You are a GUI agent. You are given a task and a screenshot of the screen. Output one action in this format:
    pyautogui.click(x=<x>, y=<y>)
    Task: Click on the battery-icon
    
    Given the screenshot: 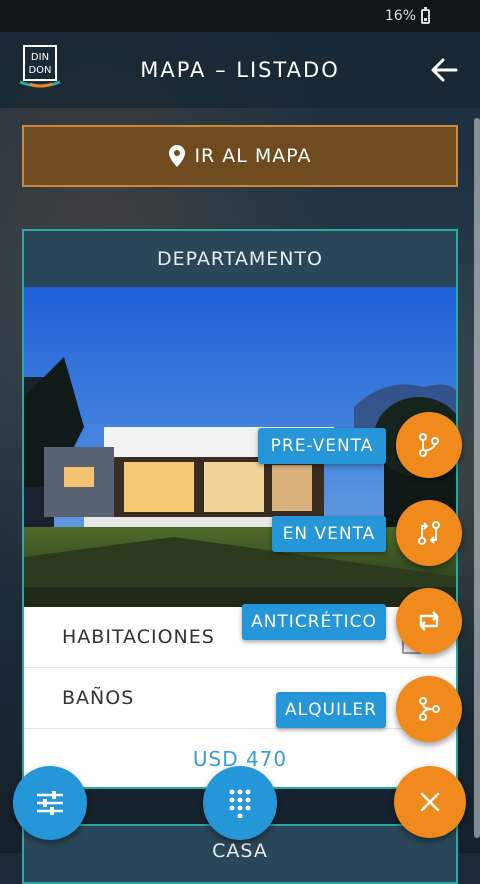 What is the action you would take?
    pyautogui.click(x=425, y=15)
    